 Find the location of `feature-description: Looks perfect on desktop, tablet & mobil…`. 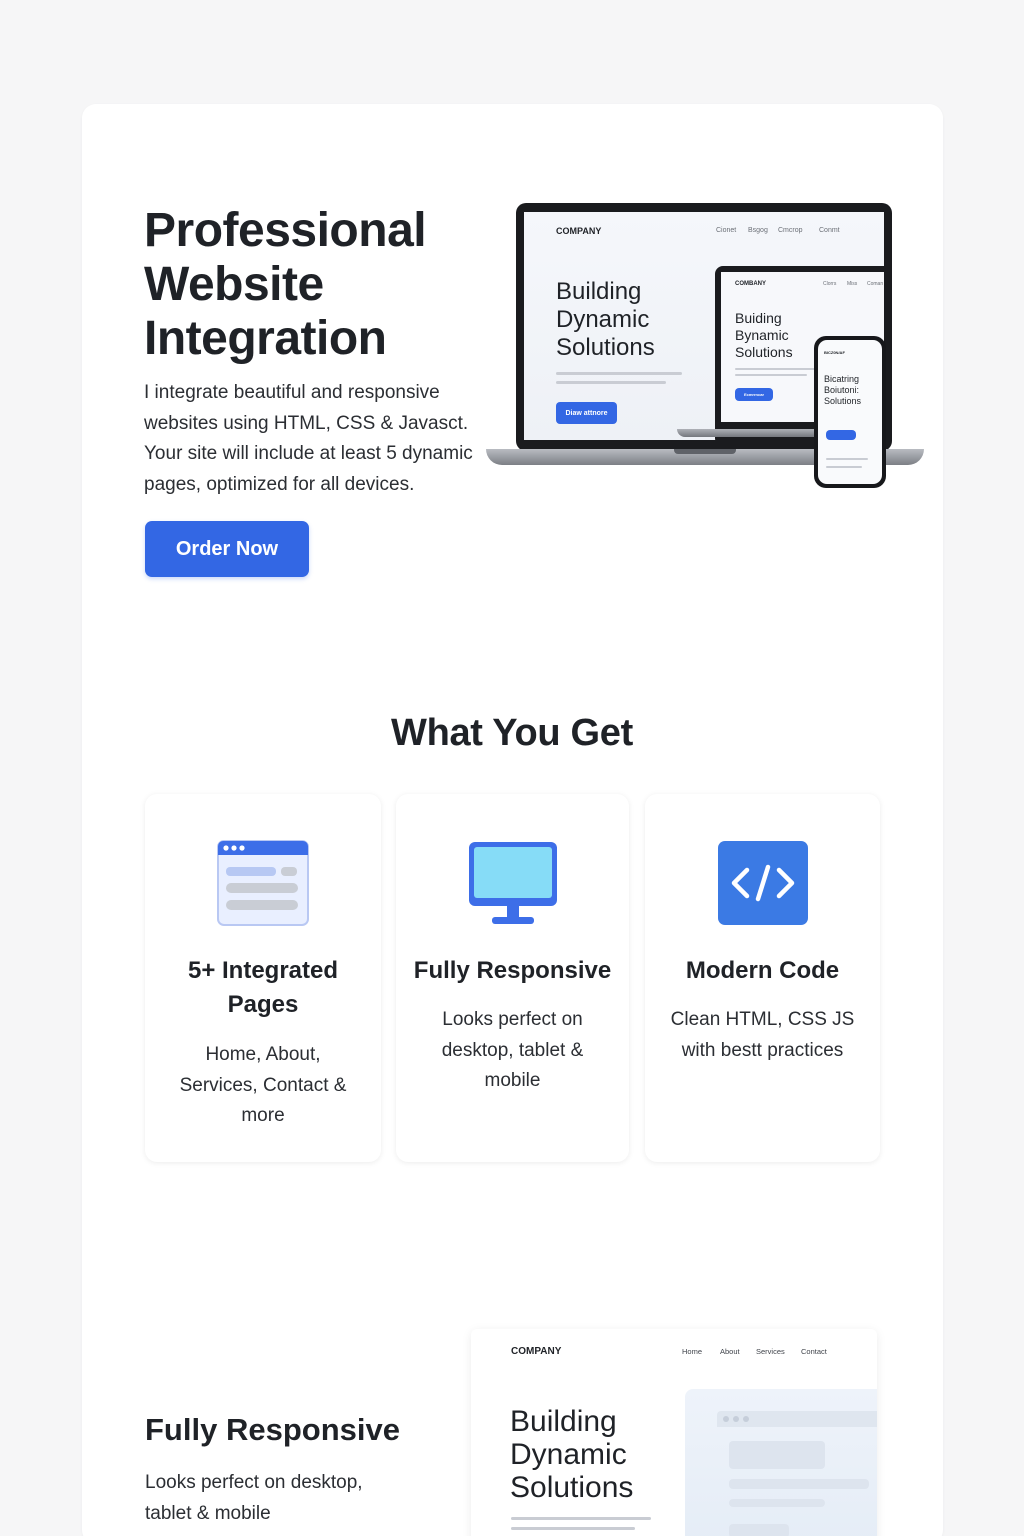

feature-description: Looks perfect on desktop, tablet & mobil… is located at coordinates (512, 1050).